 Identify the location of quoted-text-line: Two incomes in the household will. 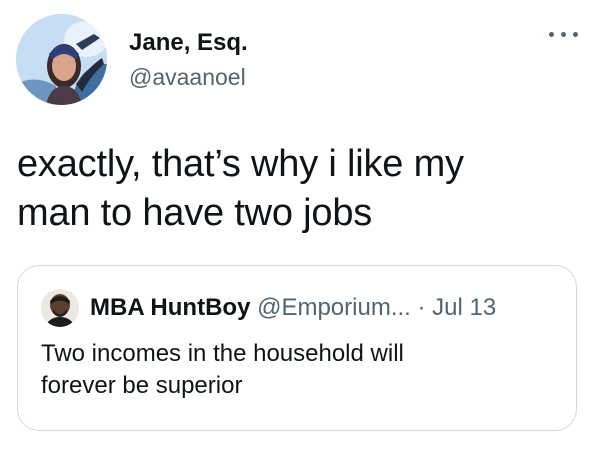
(222, 353).